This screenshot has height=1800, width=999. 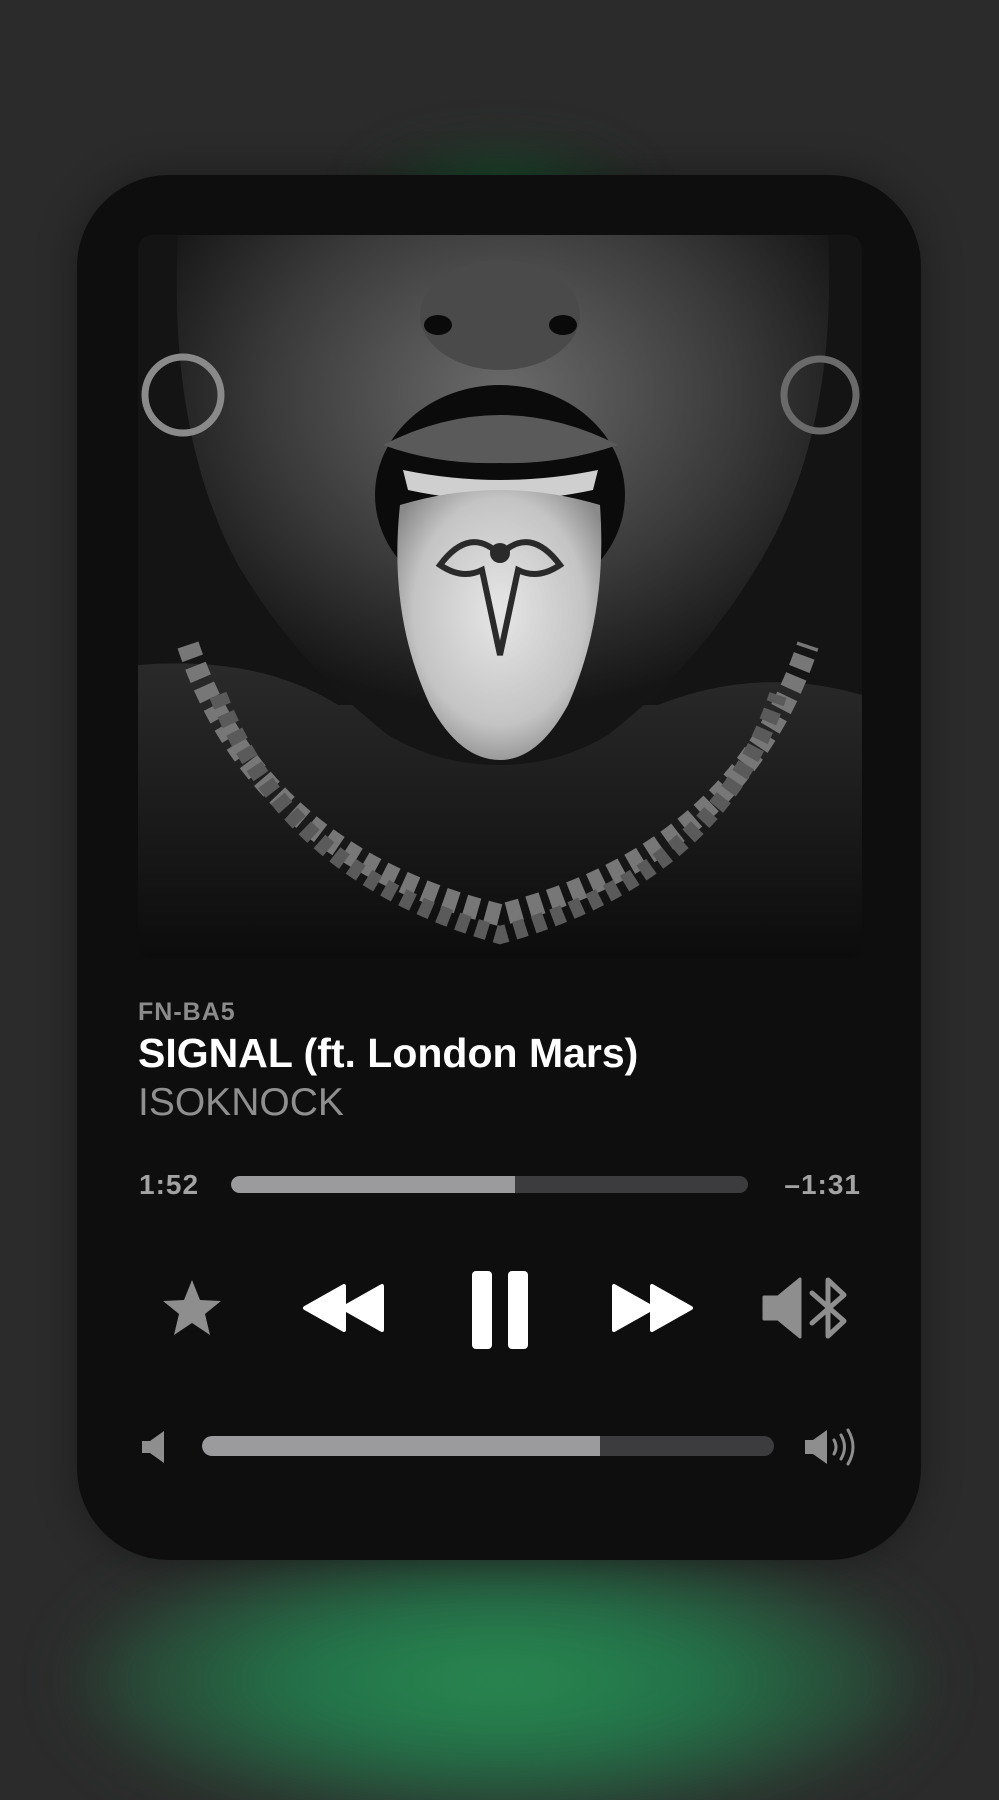 I want to click on playback-progress-fill, so click(x=373, y=1184).